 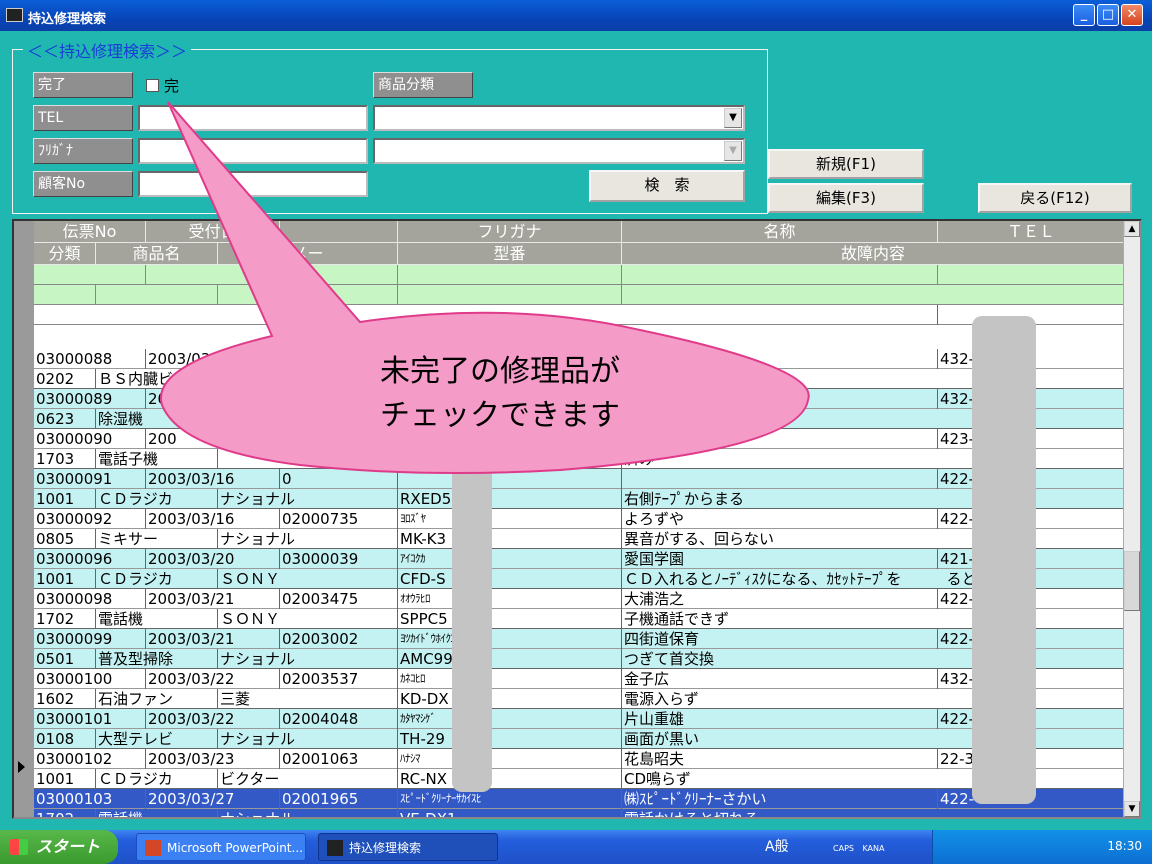 What do you see at coordinates (213, 359) in the screenshot?
I see `cell-date: 2003/03/15` at bounding box center [213, 359].